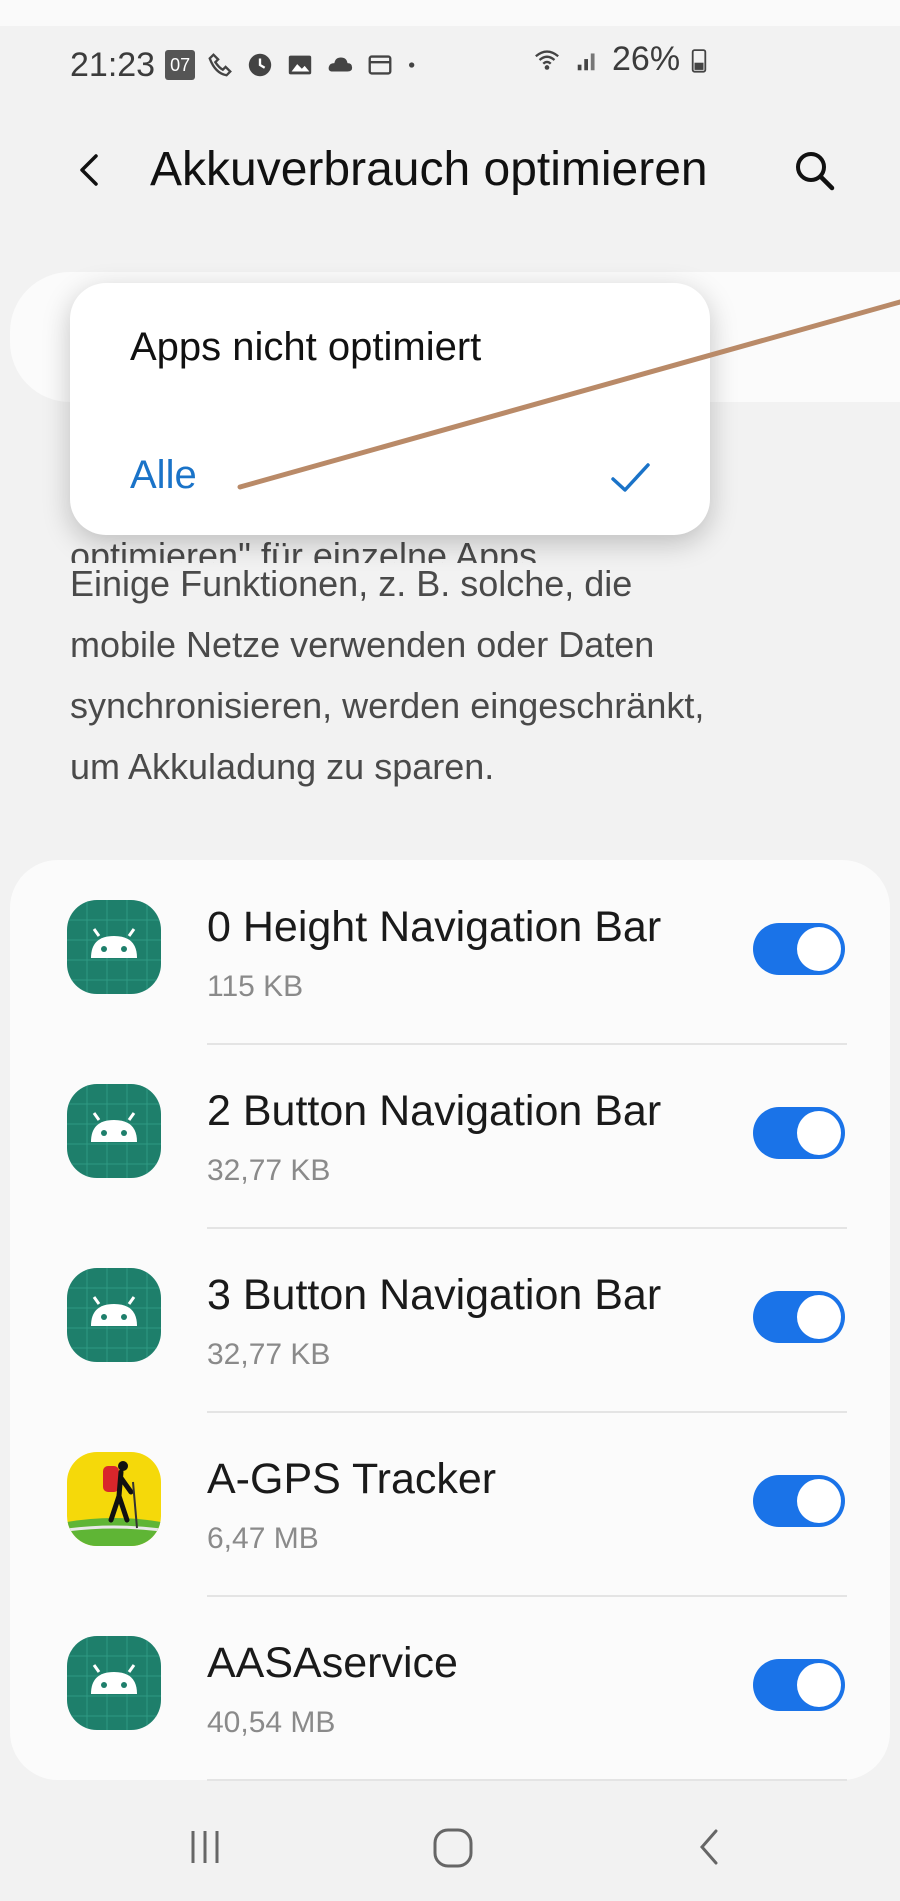 The height and width of the screenshot is (1901, 900). I want to click on status-time: 21:23, so click(113, 64).